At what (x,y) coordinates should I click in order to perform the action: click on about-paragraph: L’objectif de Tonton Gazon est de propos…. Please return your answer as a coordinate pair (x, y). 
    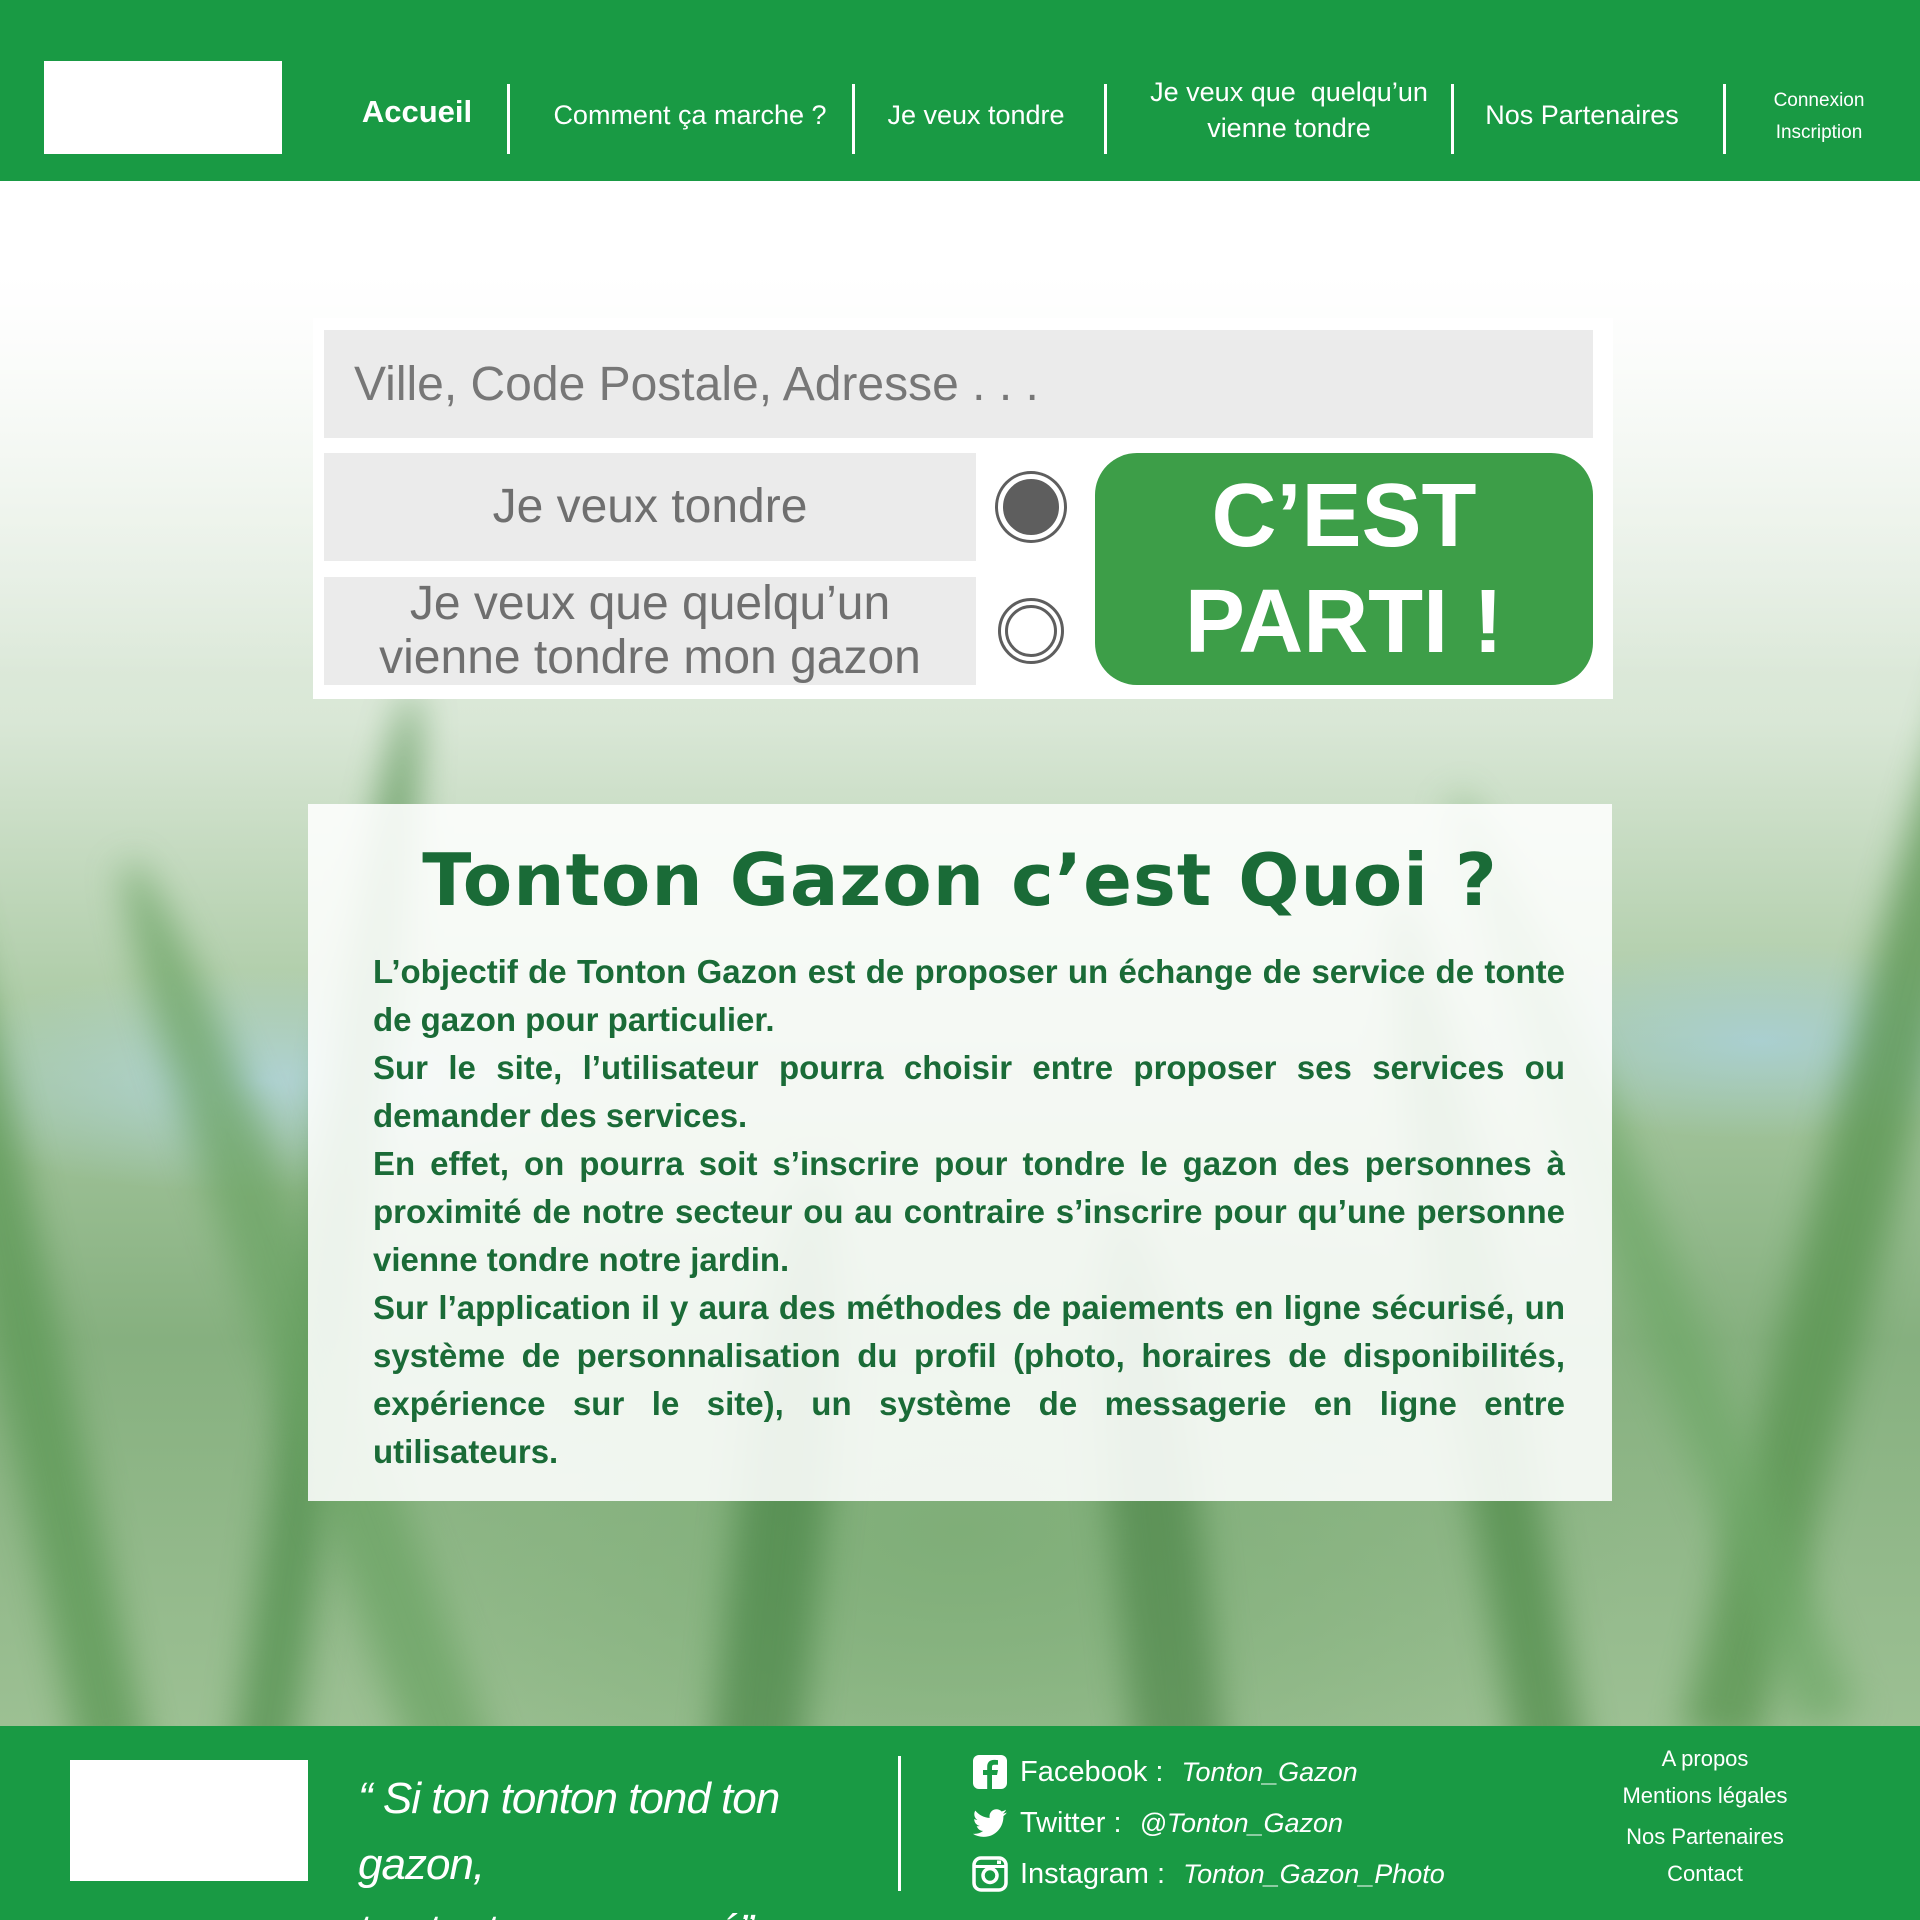
    Looking at the image, I should click on (969, 995).